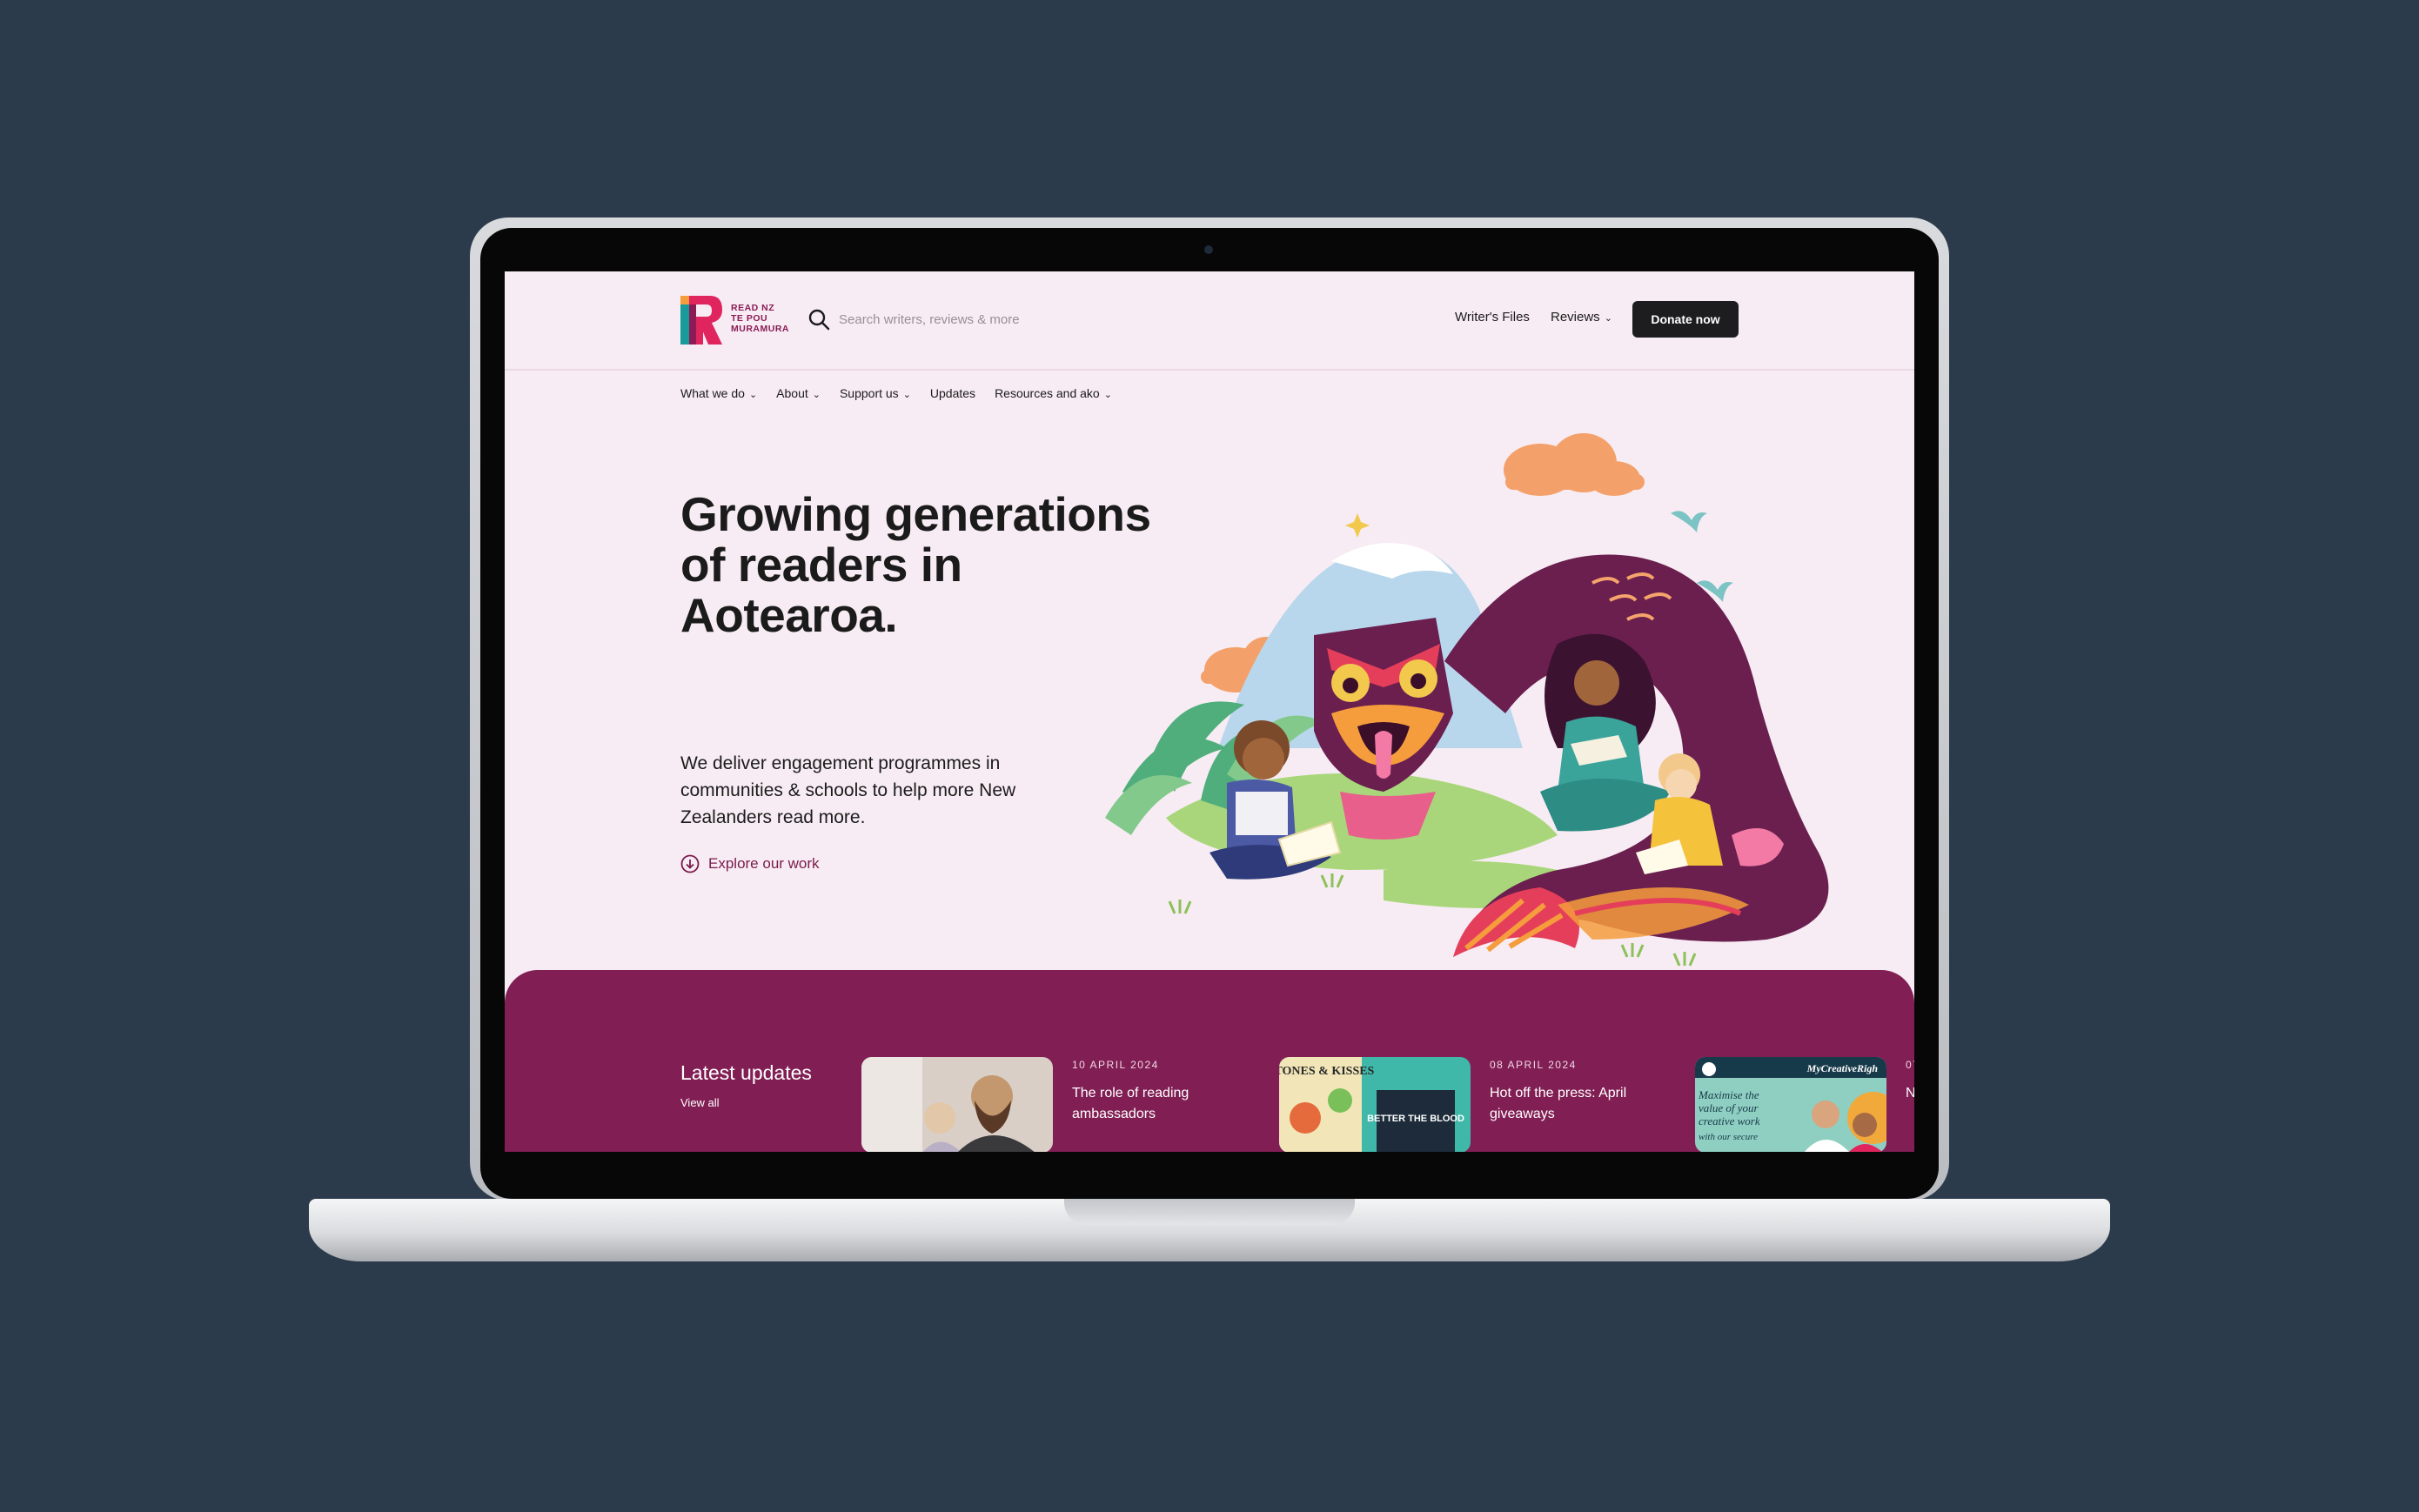 The width and height of the screenshot is (2419, 1512). I want to click on explore-label: Explore our work, so click(764, 864).